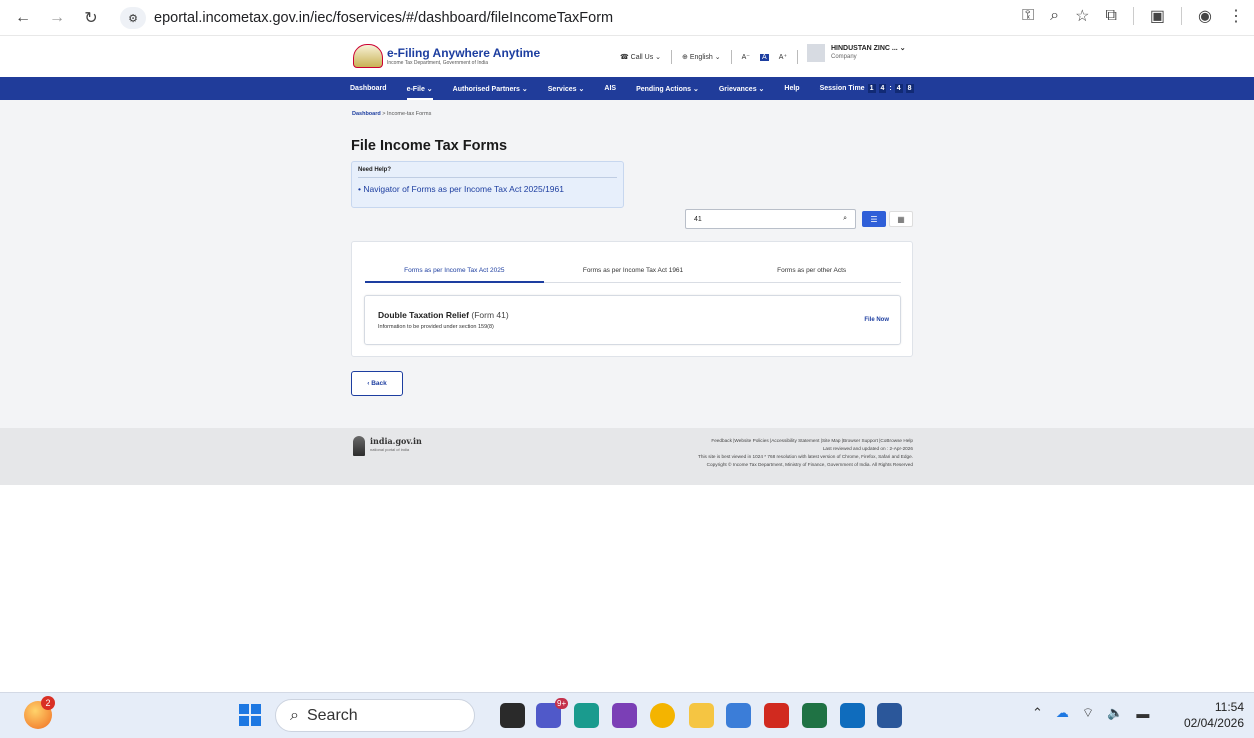 This screenshot has width=1254, height=738. I want to click on nav-services: Services ⌄, so click(566, 89).